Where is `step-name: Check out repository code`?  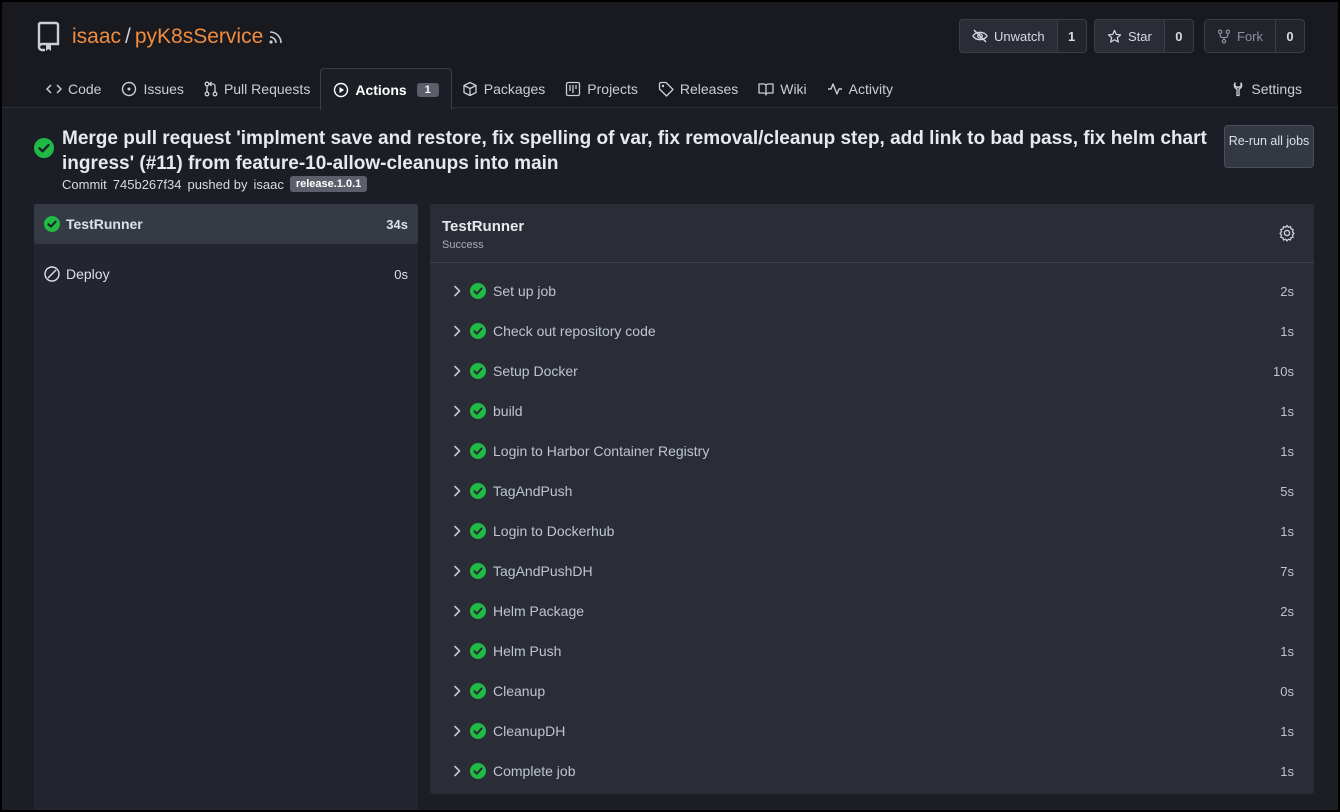 step-name: Check out repository code is located at coordinates (574, 331).